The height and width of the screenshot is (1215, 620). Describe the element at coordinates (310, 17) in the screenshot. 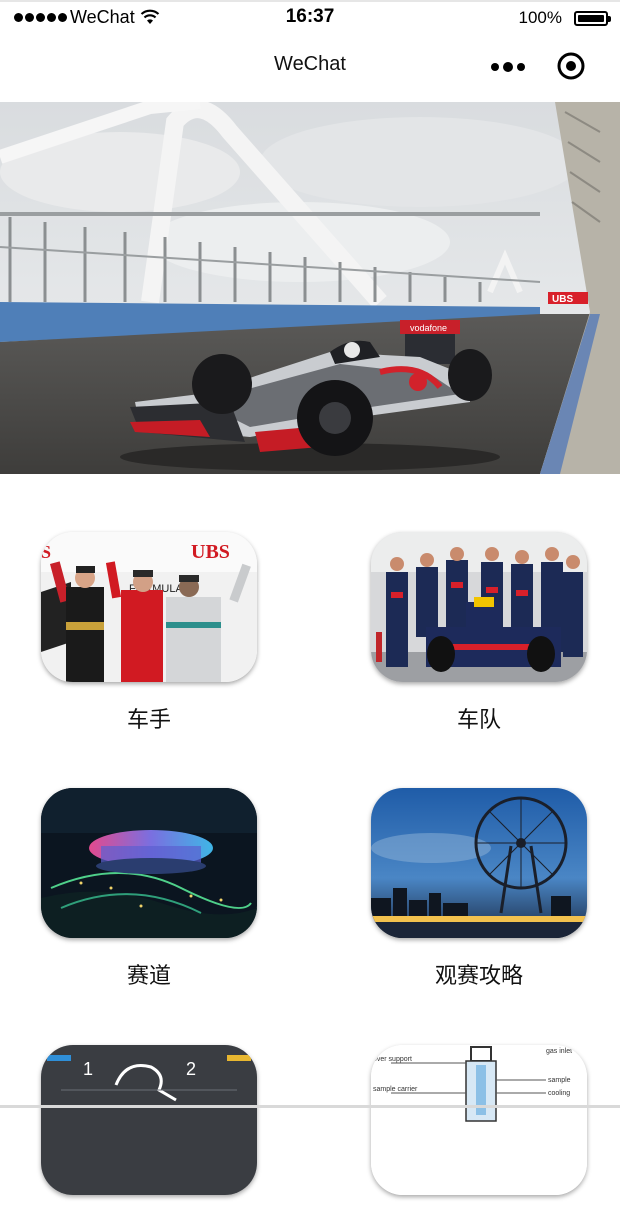

I see `status-bar: WeChat 16:37 100%` at that location.